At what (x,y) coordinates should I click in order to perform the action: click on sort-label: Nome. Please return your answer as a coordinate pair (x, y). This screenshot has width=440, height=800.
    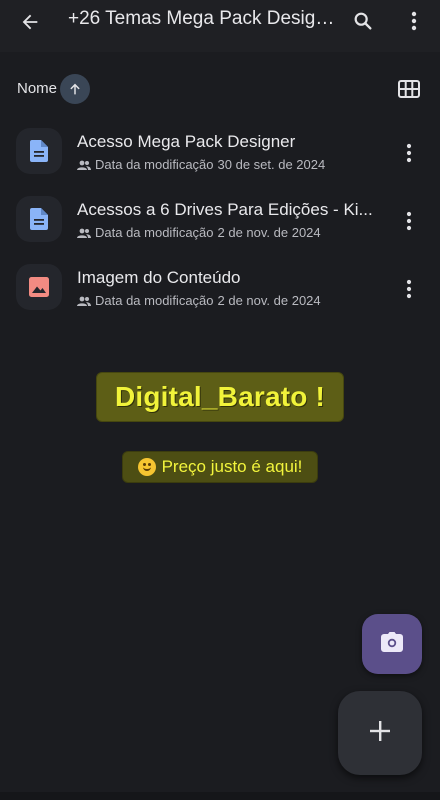
    Looking at the image, I should click on (37, 88).